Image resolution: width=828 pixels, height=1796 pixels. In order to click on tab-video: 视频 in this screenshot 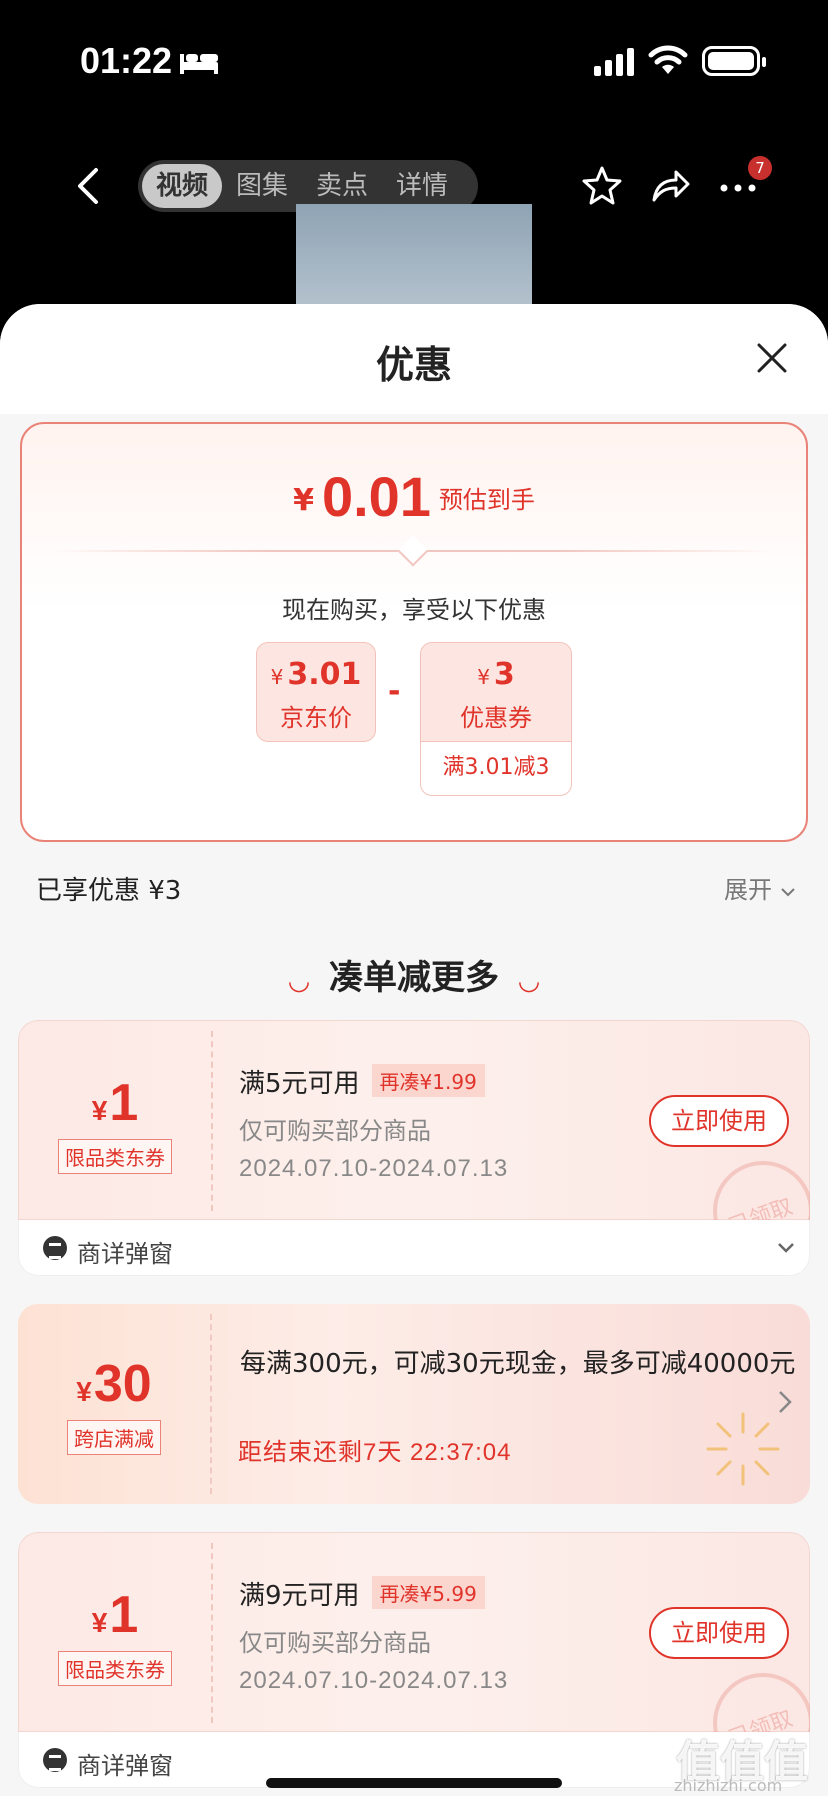, I will do `click(182, 186)`.